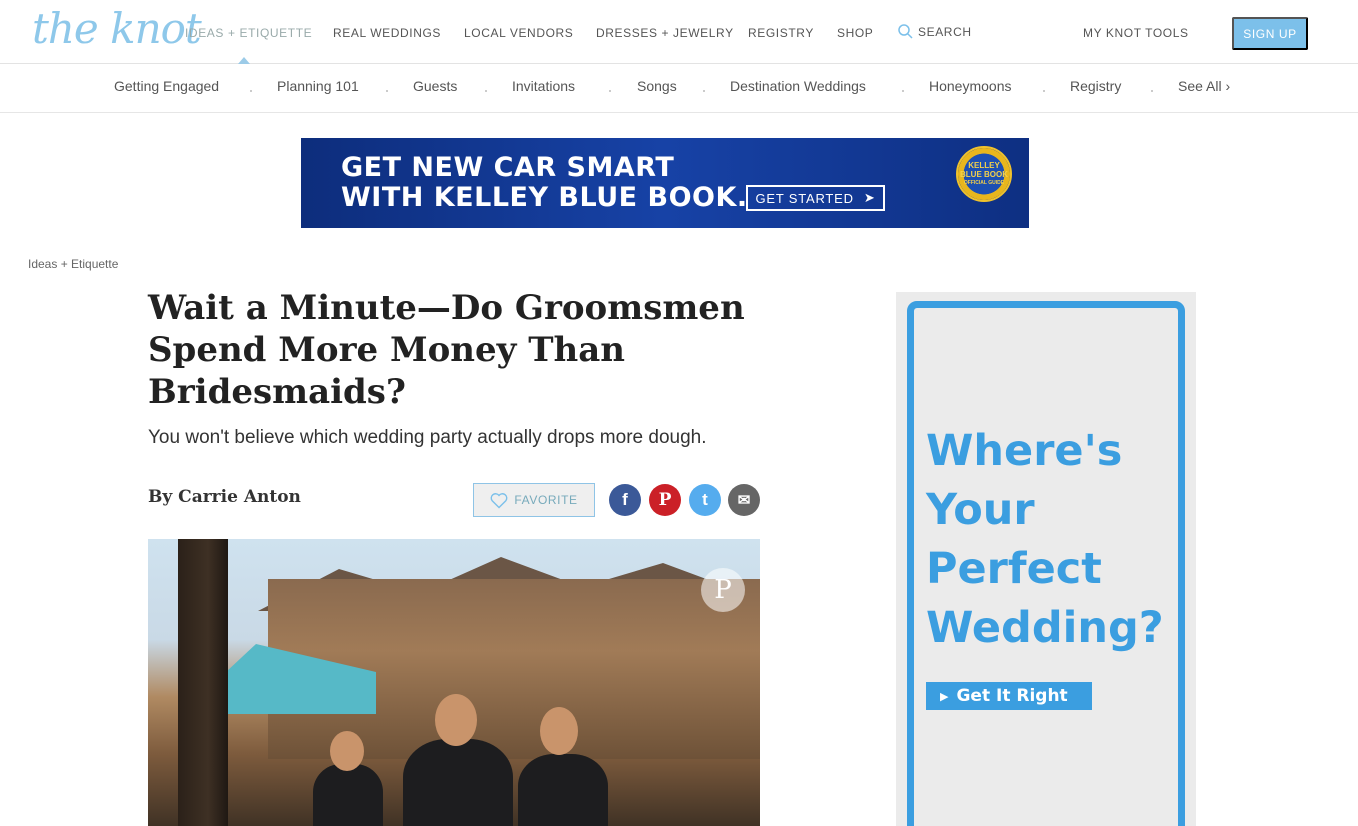 The width and height of the screenshot is (1358, 826). What do you see at coordinates (980, 510) in the screenshot?
I see `ad-headline-line: Your` at bounding box center [980, 510].